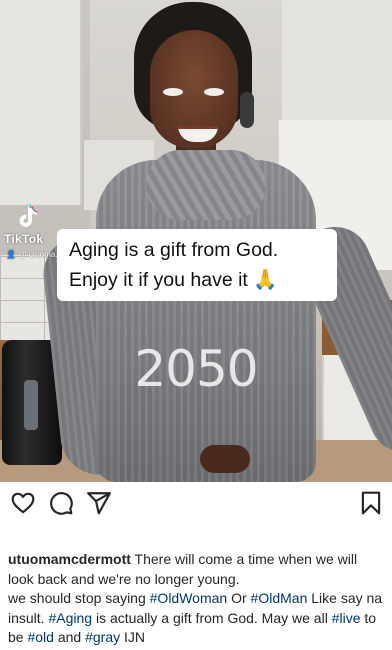 The height and width of the screenshot is (650, 392). What do you see at coordinates (189, 598) in the screenshot?
I see `hashtag-link: #OldWoman` at bounding box center [189, 598].